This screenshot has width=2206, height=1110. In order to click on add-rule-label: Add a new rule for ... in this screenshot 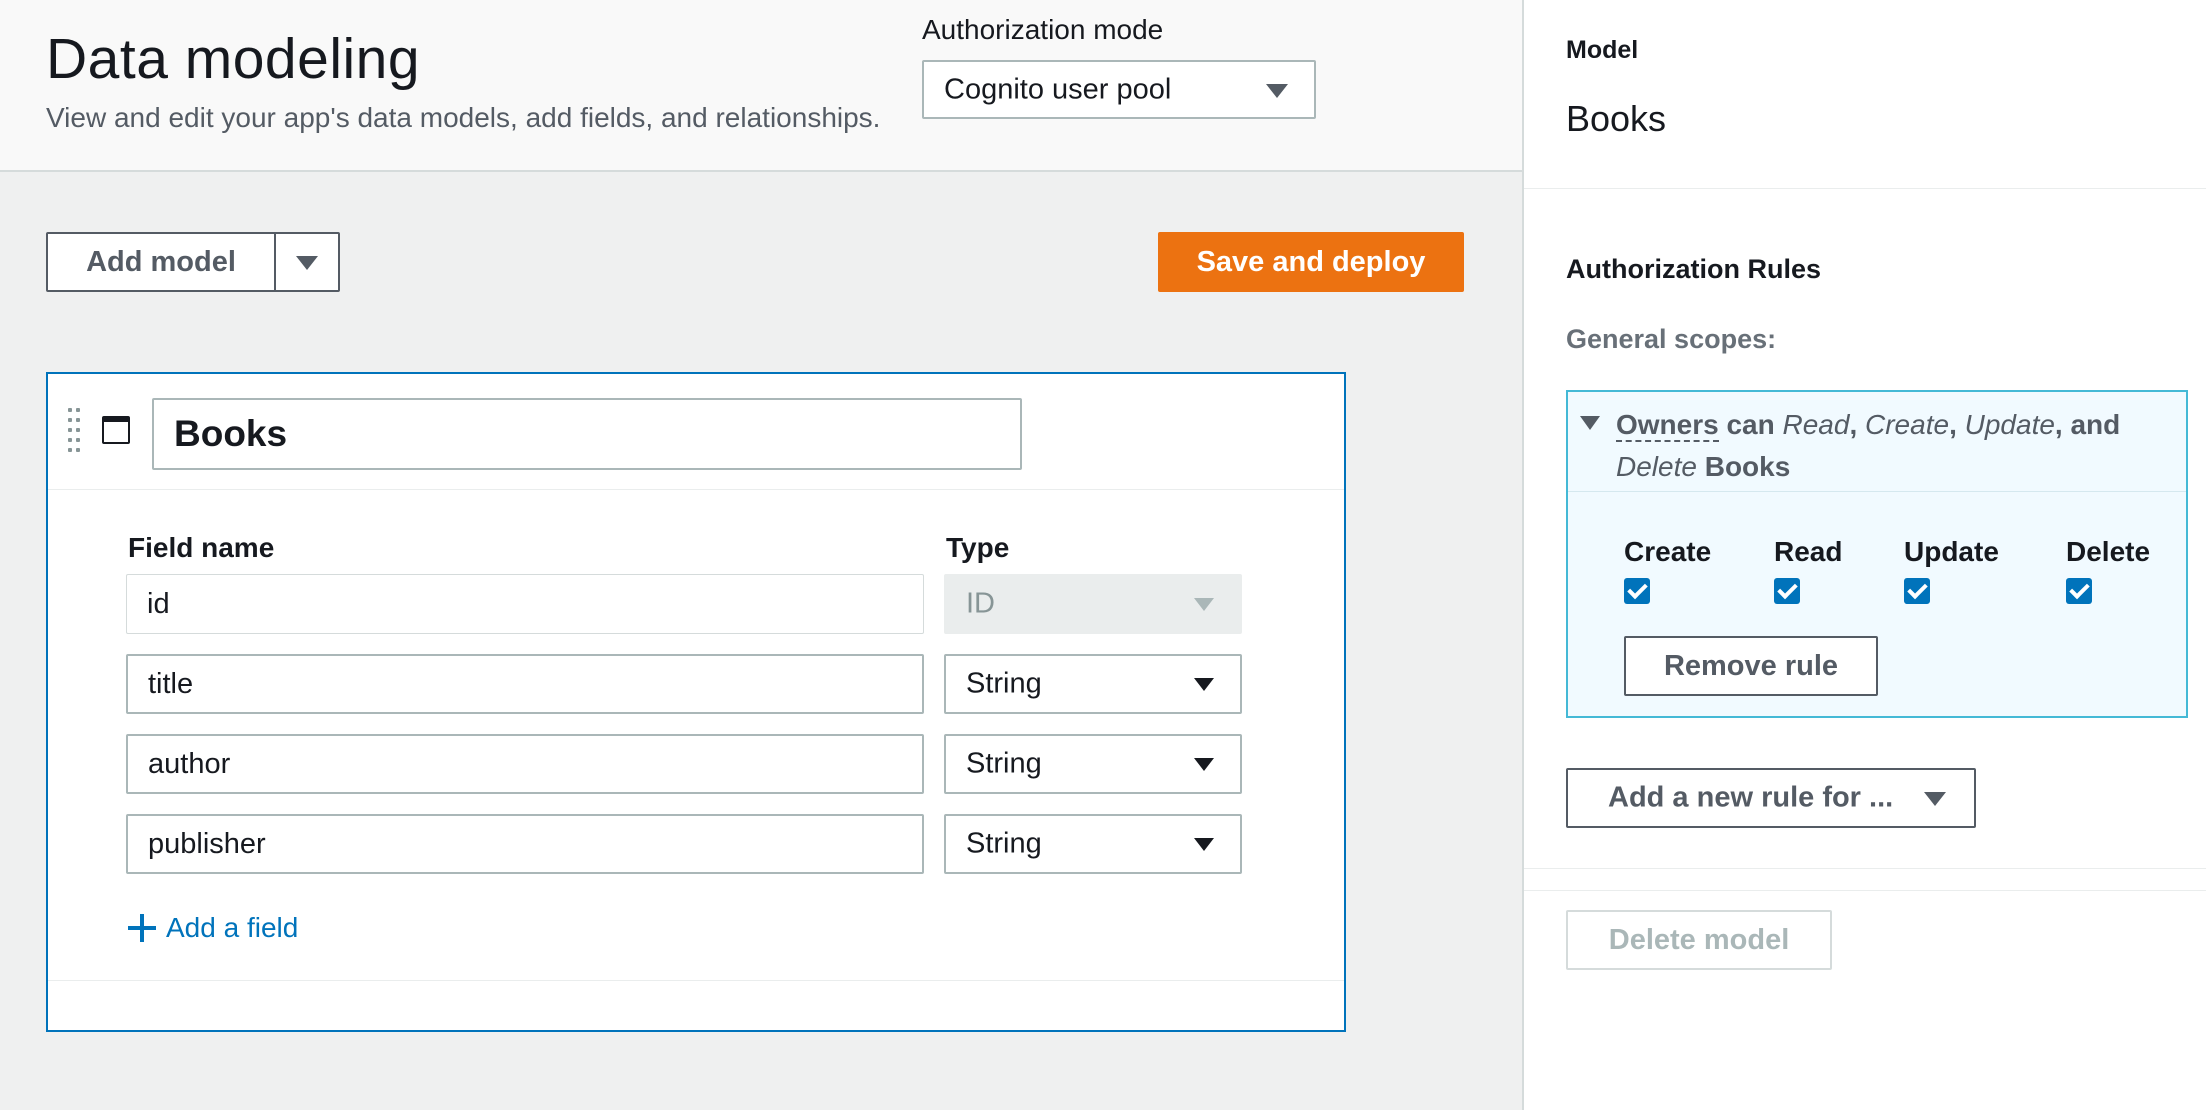, I will do `click(1751, 797)`.